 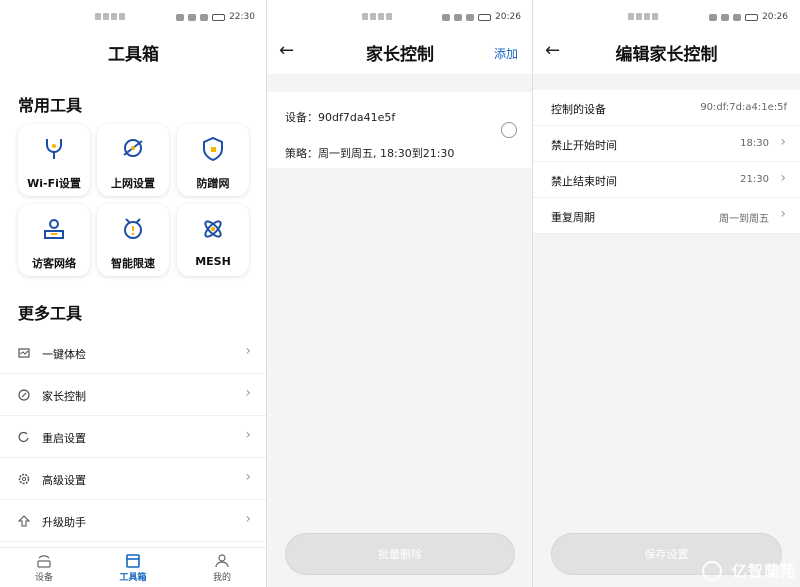 I want to click on row-key: 禁止开始时间, so click(x=584, y=145).